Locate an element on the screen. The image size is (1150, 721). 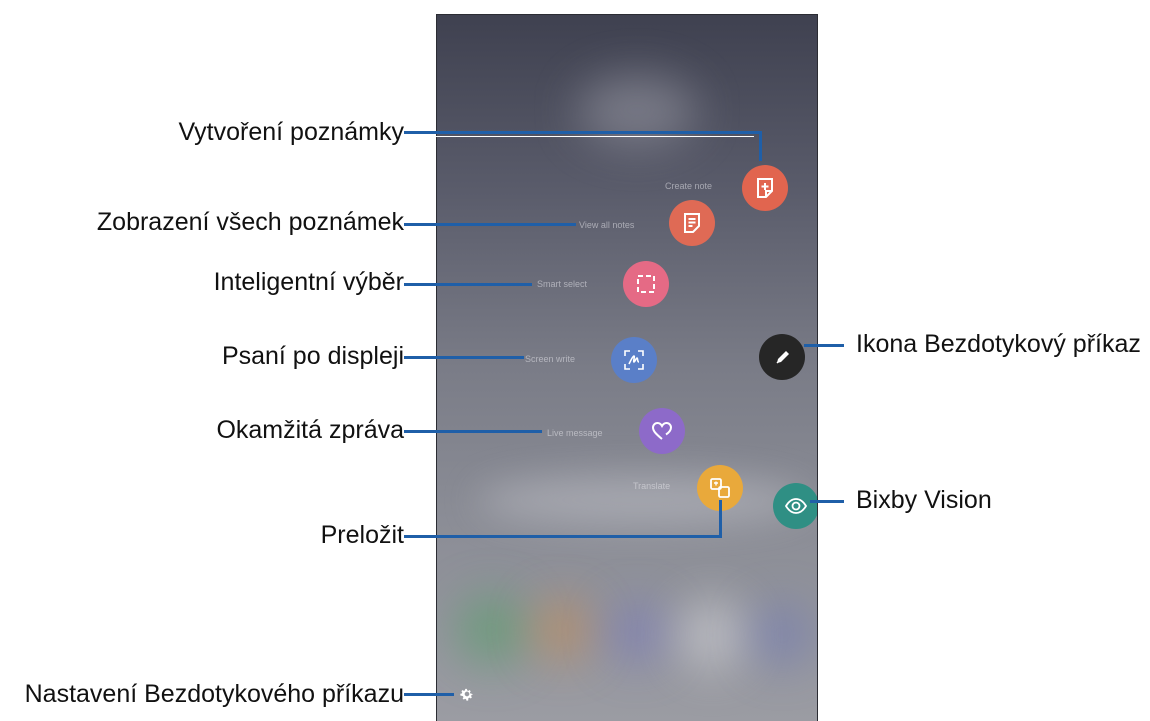
live-message-button is located at coordinates (662, 431).